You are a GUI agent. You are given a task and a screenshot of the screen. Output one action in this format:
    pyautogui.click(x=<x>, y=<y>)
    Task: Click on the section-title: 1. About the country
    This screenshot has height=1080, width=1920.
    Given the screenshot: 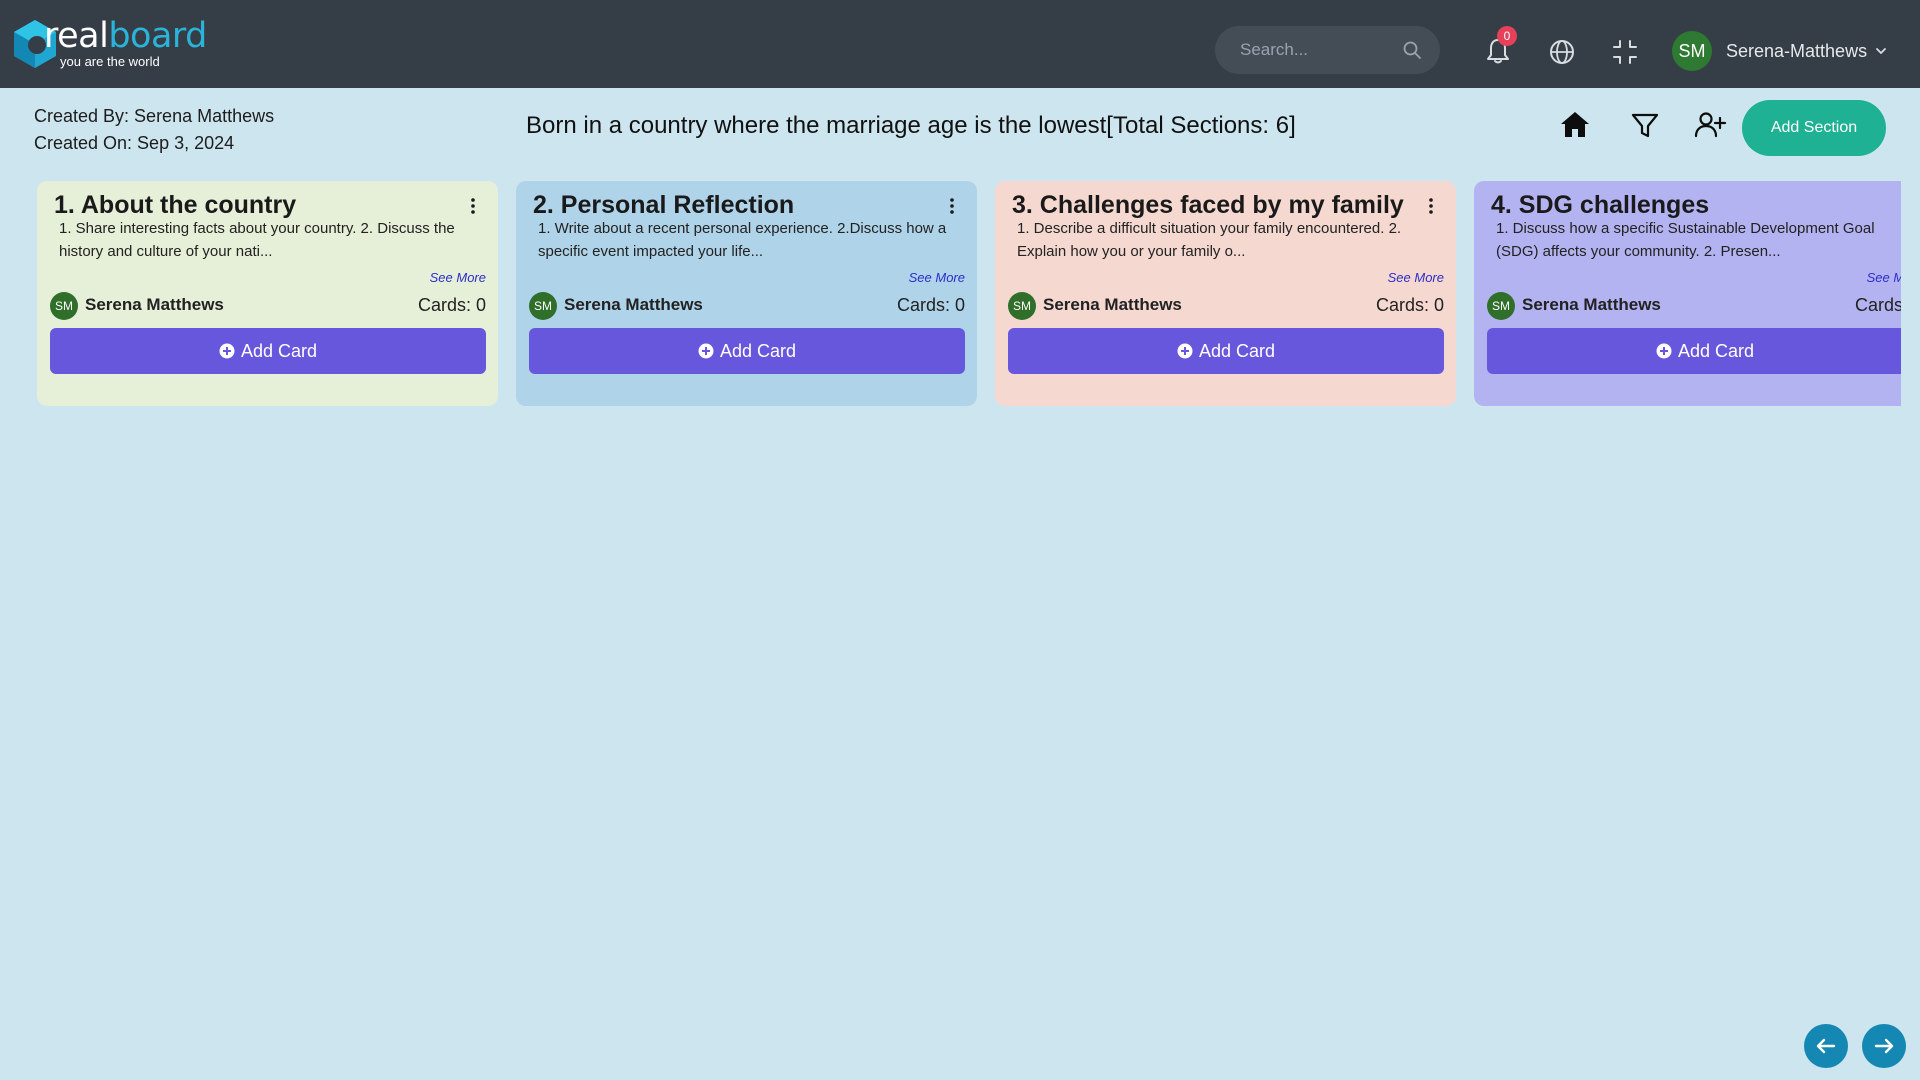 What is the action you would take?
    pyautogui.click(x=175, y=205)
    